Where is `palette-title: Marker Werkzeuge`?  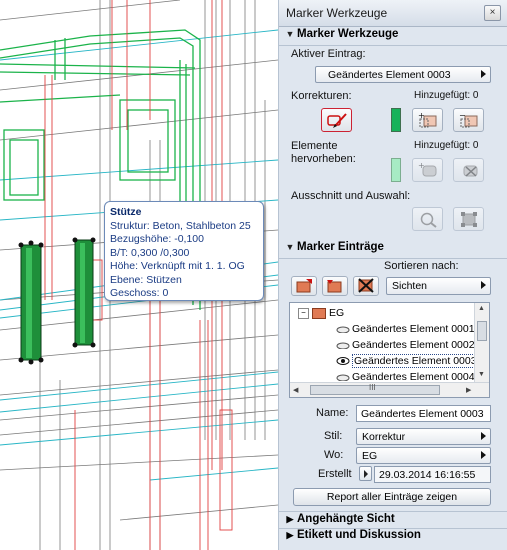 palette-title: Marker Werkzeuge is located at coordinates (337, 13).